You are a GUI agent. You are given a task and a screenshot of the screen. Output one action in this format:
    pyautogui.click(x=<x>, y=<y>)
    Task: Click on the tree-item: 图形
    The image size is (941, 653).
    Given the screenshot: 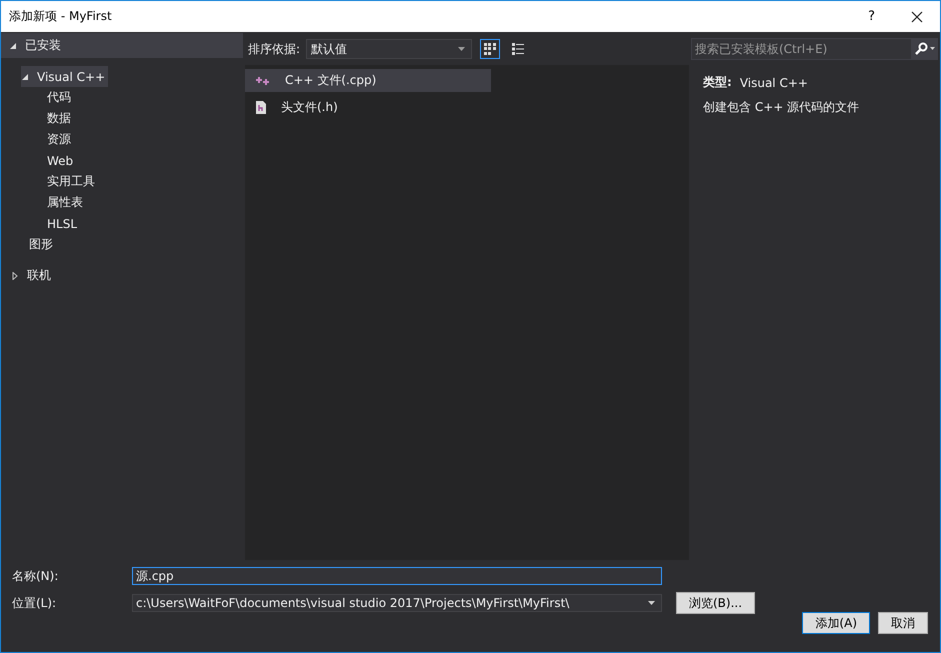 What is the action you would take?
    pyautogui.click(x=38, y=244)
    